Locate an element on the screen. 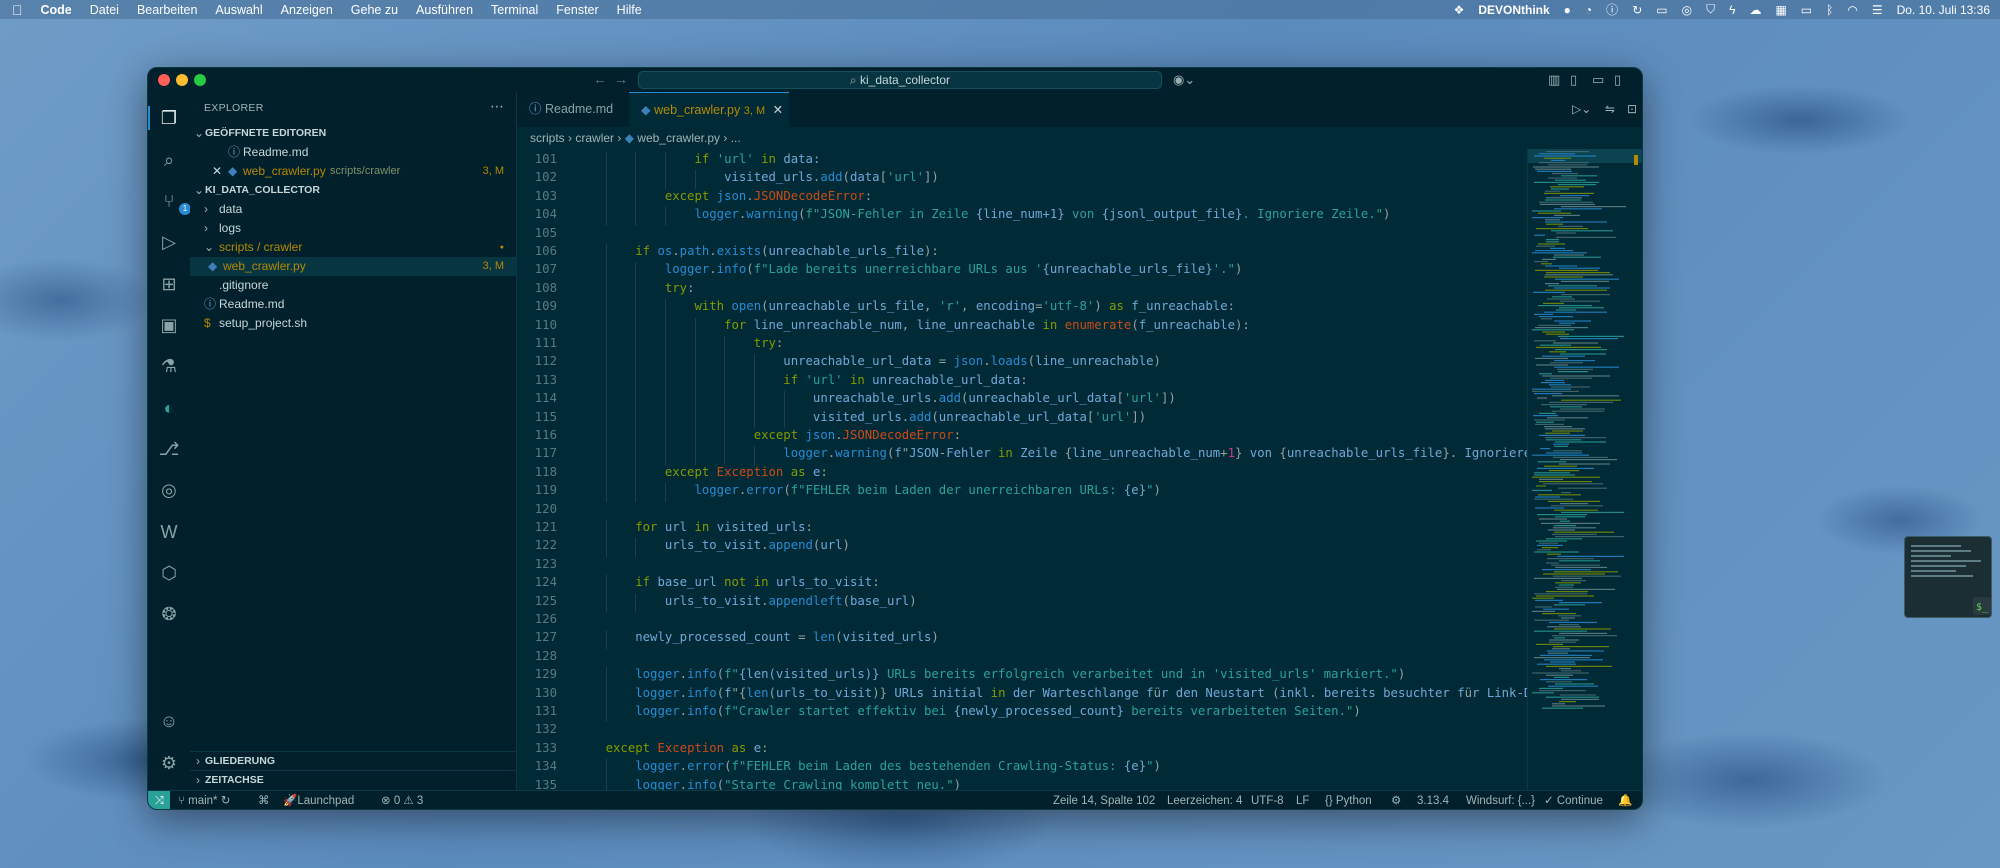 This screenshot has height=868, width=2000. tree-item-data: › data is located at coordinates (353, 209).